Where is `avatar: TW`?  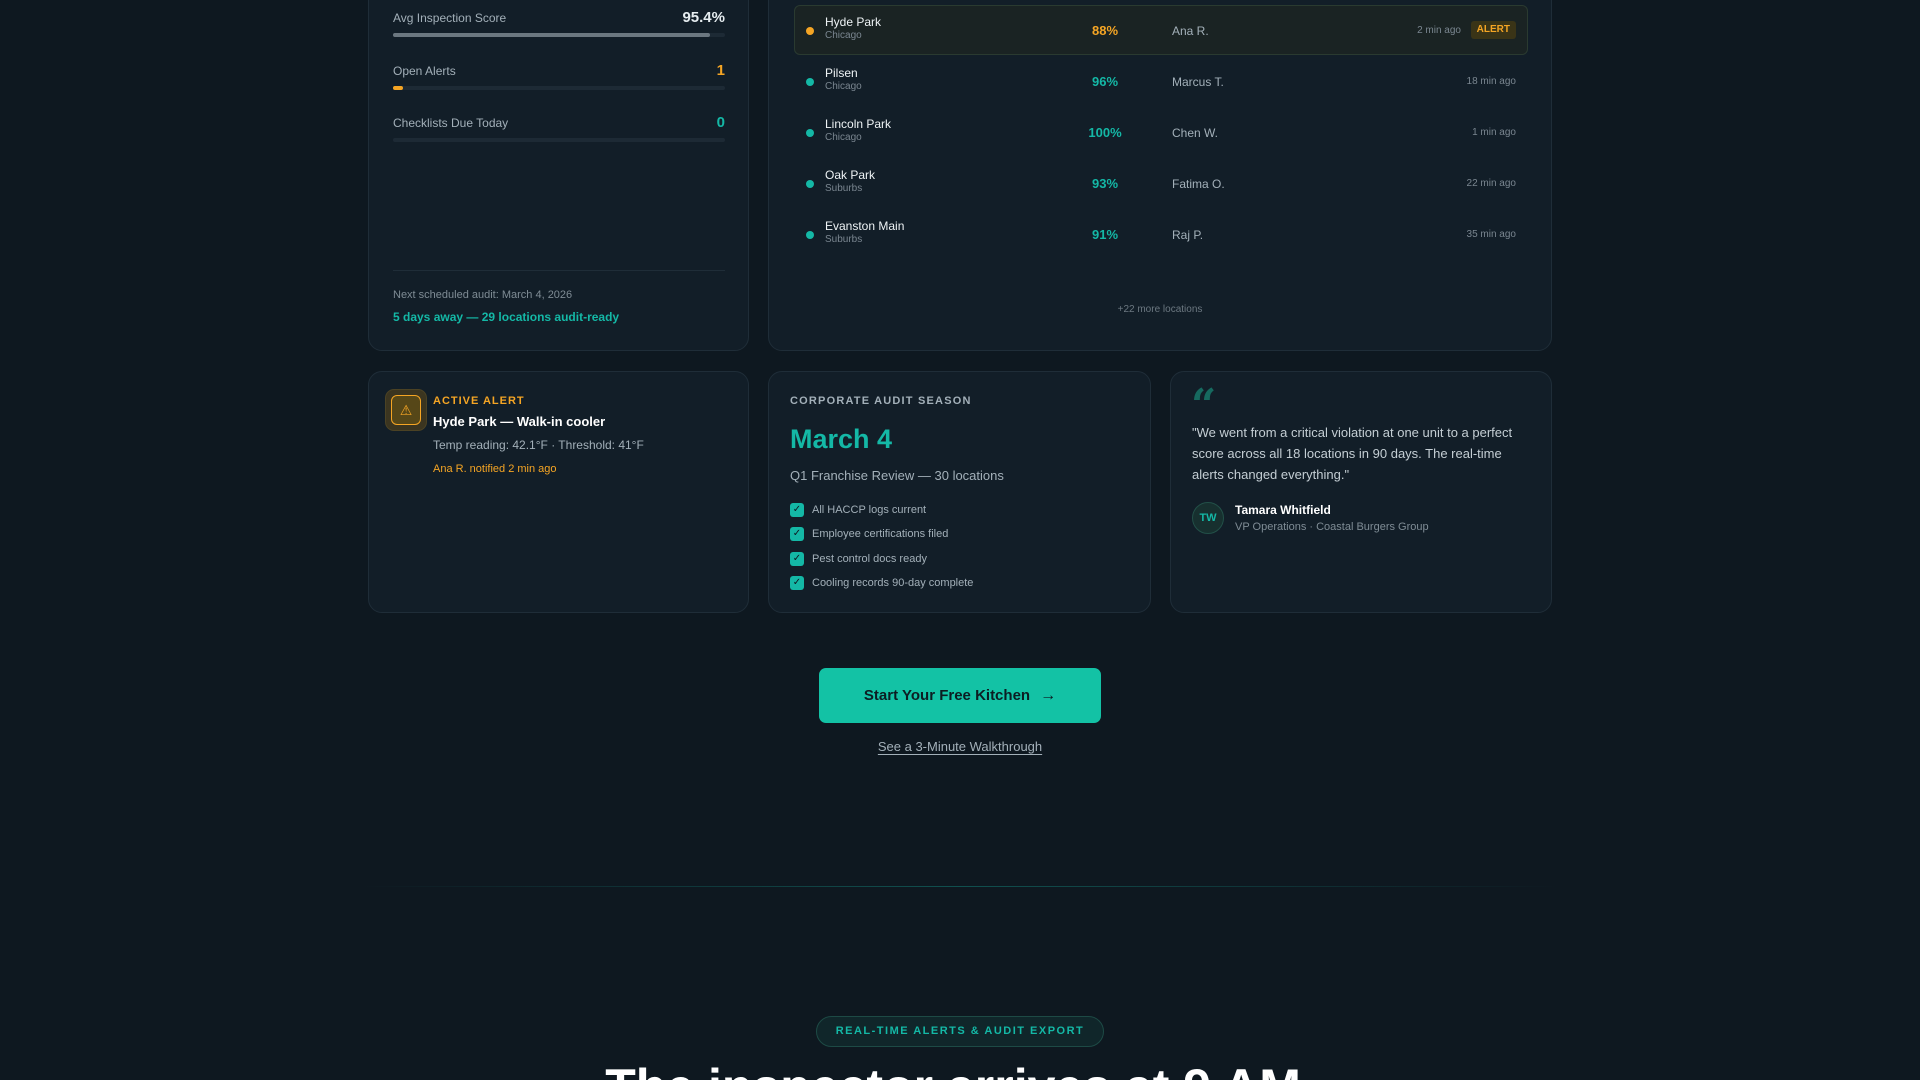
avatar: TW is located at coordinates (1208, 518).